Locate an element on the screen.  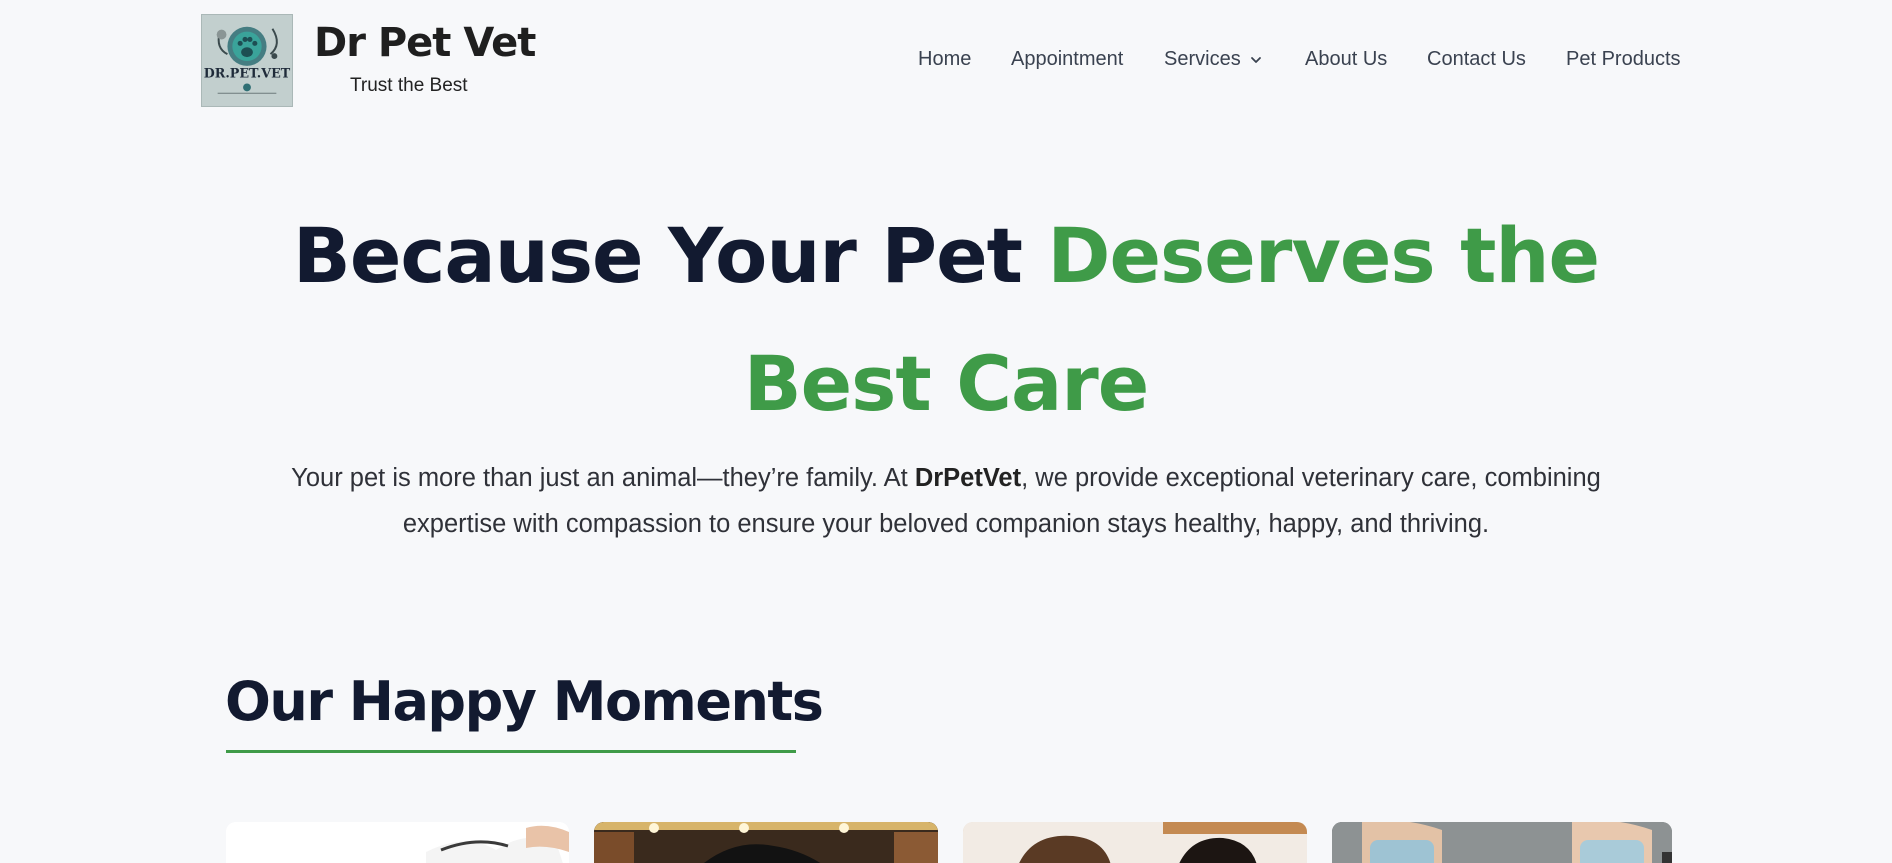
nav-pet-products-link: Pet Products is located at coordinates (1623, 59).